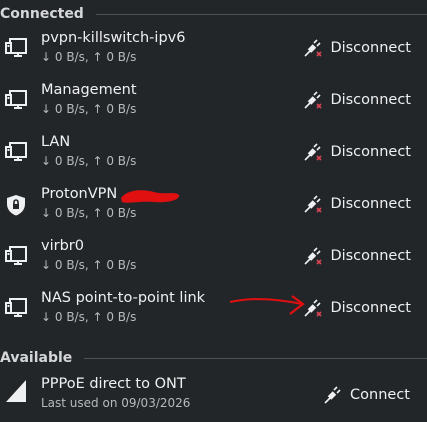 Image resolution: width=427 pixels, height=422 pixels. I want to click on available-section-label: Available, so click(36, 358).